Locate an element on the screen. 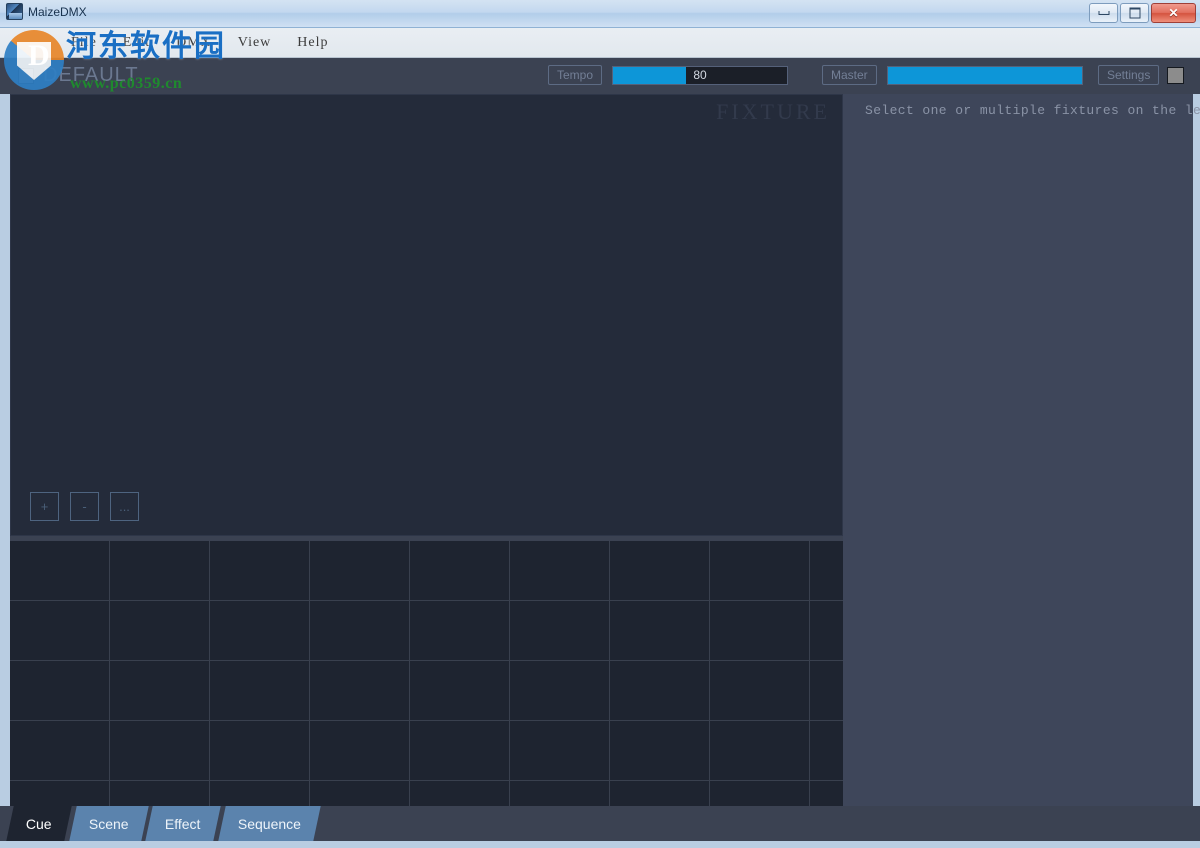 The width and height of the screenshot is (1200, 848). menu-item-dmx: DMX is located at coordinates (194, 43).